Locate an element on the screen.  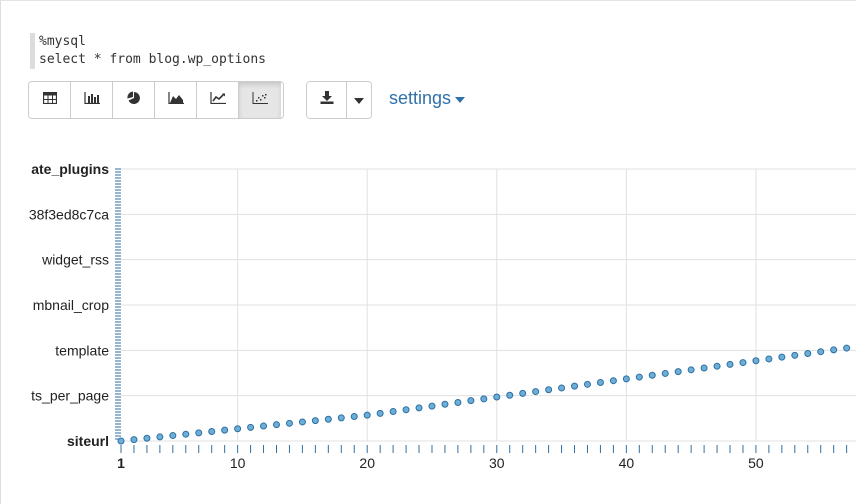
settings-dropdown: settings is located at coordinates (427, 98).